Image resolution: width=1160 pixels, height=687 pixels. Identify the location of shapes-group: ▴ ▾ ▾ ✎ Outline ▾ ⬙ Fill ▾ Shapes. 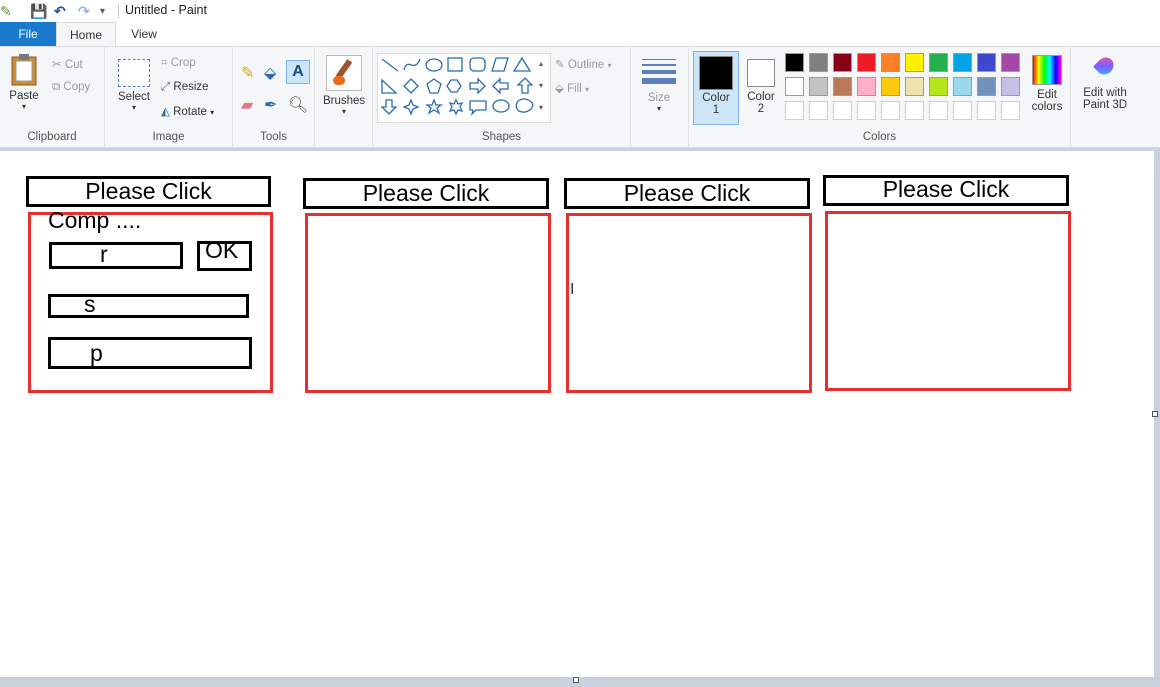
(502, 97).